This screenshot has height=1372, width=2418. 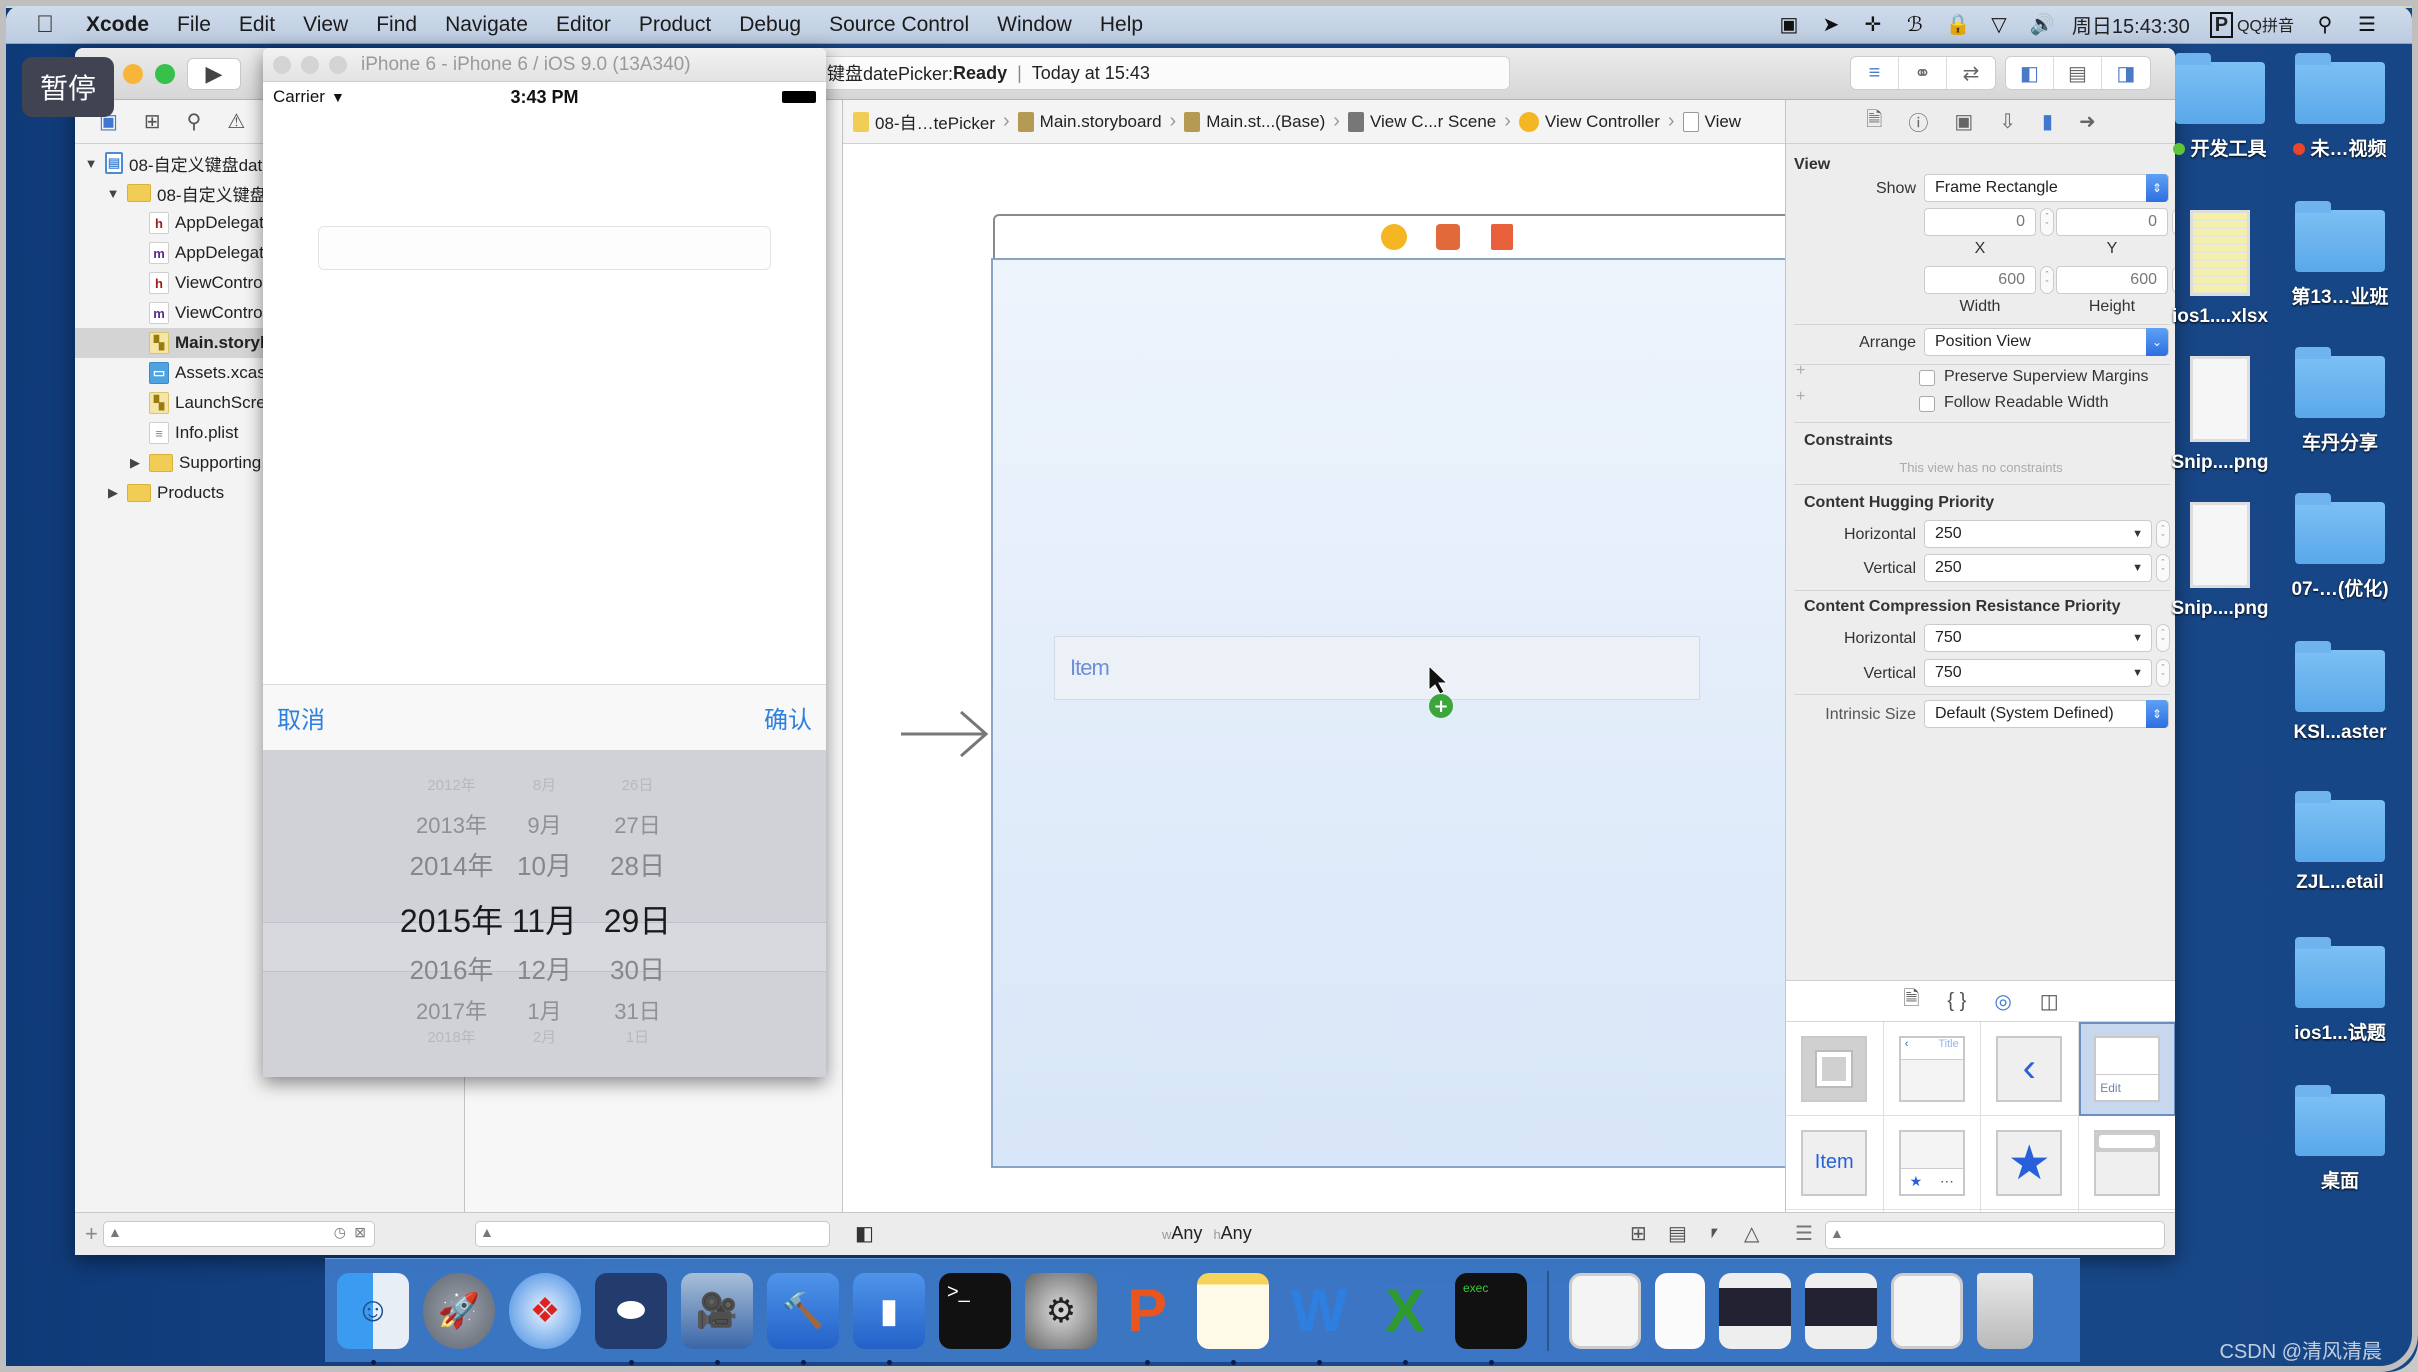 What do you see at coordinates (2340, 401) in the screenshot?
I see `desktop-icon: 车丹分享` at bounding box center [2340, 401].